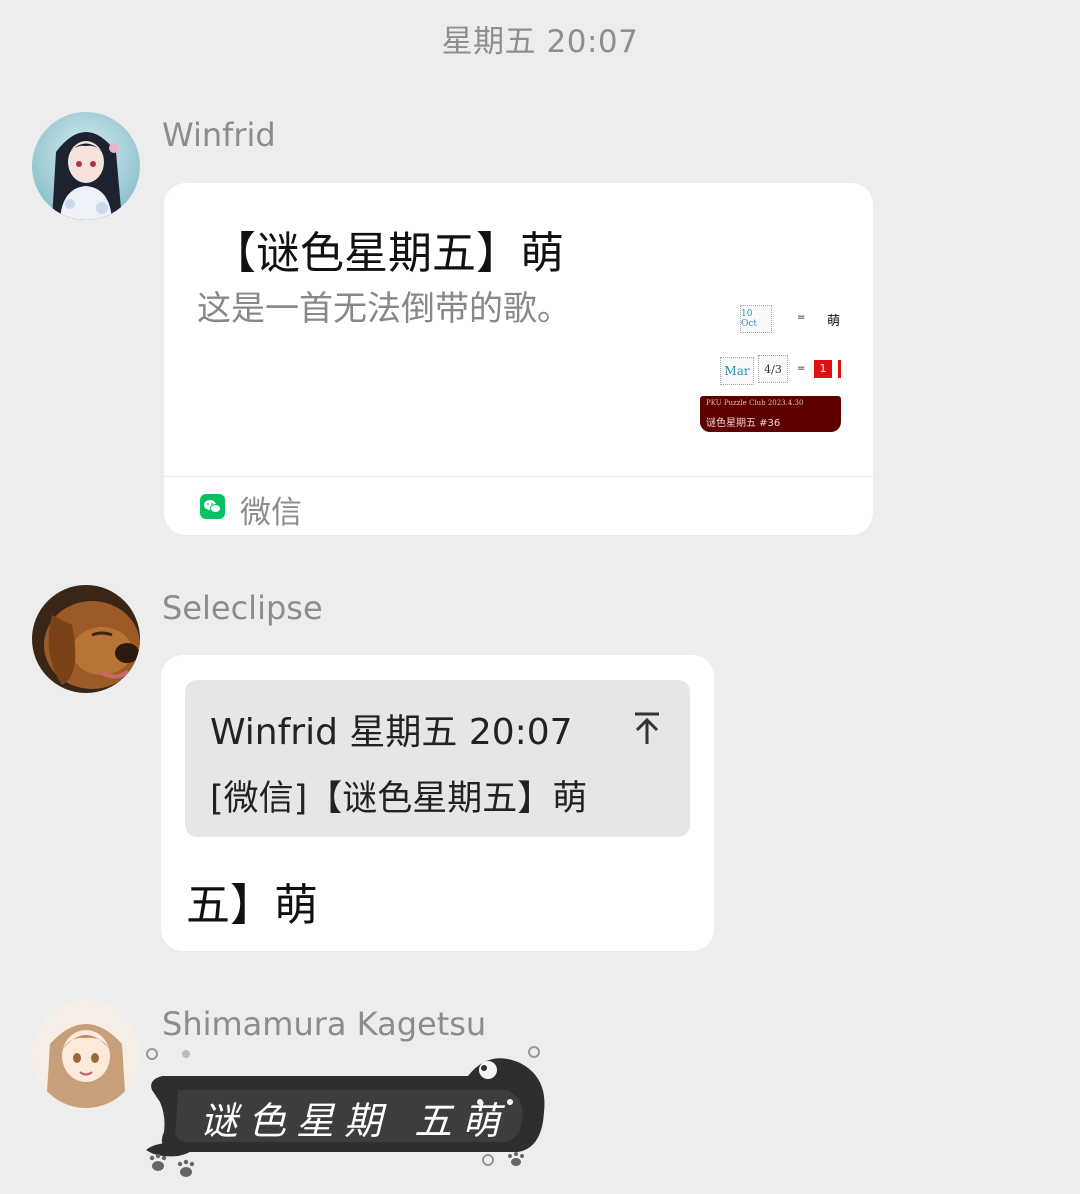 The height and width of the screenshot is (1194, 1080). What do you see at coordinates (540, 42) in the screenshot?
I see `time-divider: 星期五 20:07` at bounding box center [540, 42].